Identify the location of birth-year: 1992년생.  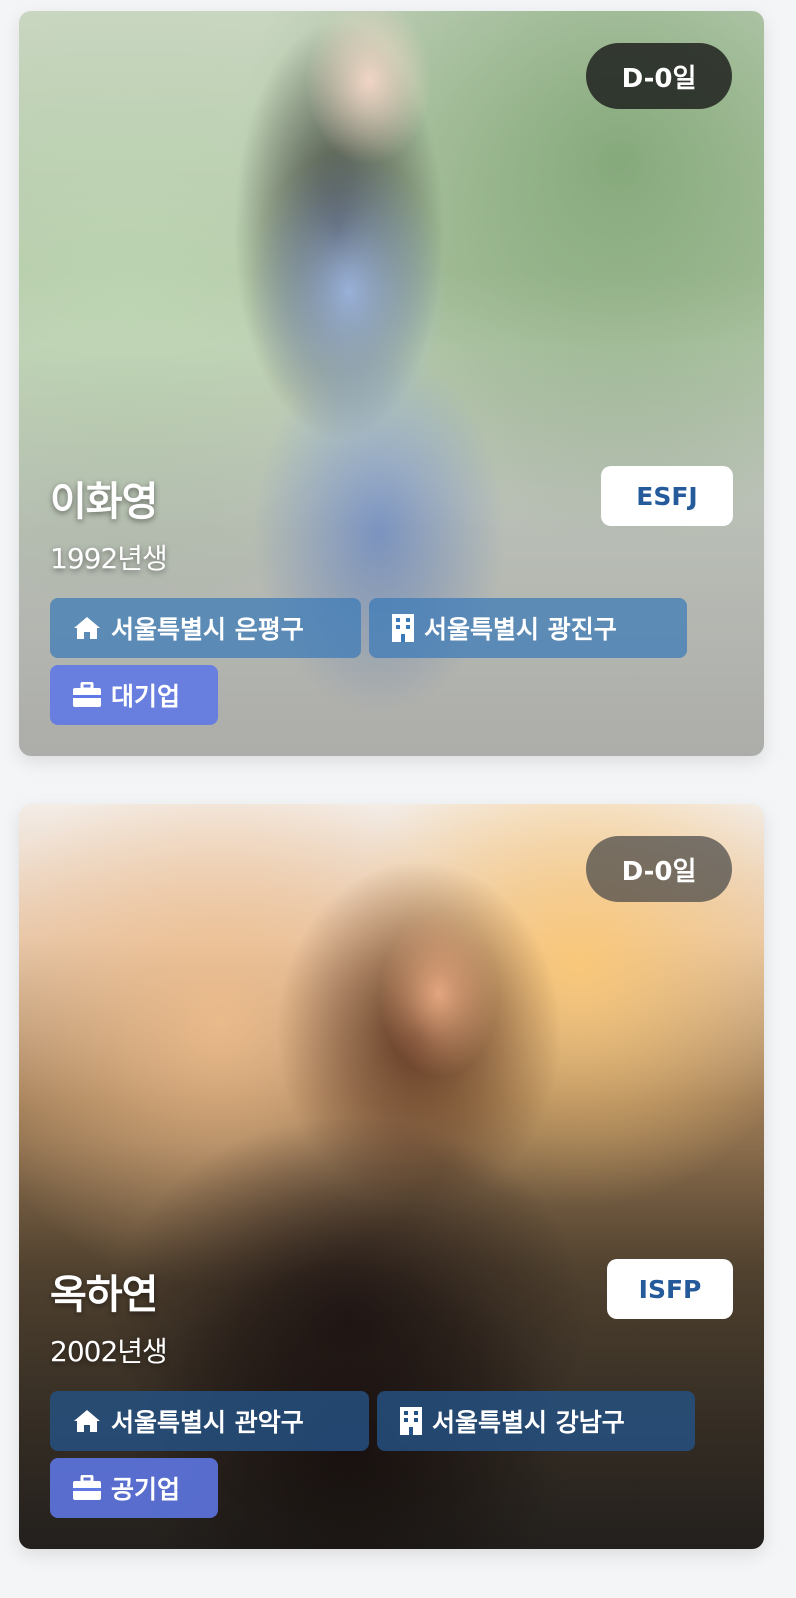
(109, 558).